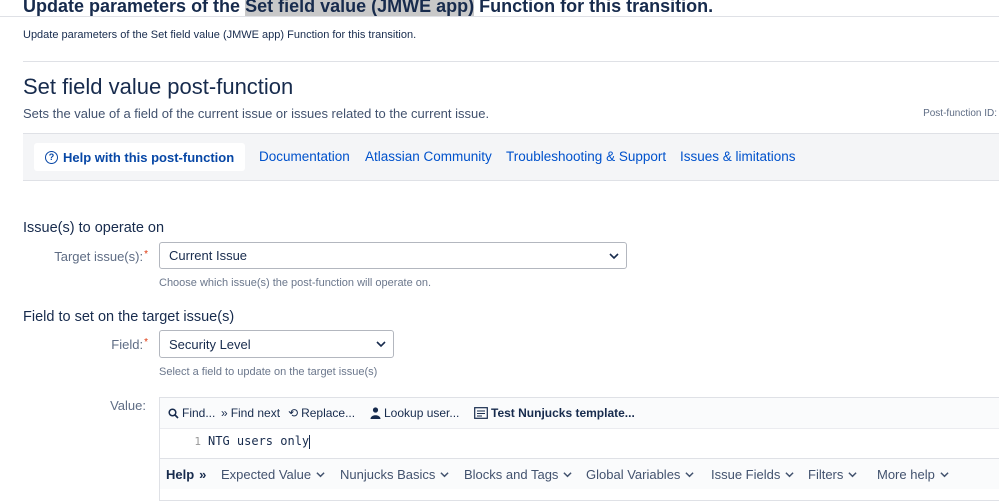 This screenshot has width=999, height=501. Describe the element at coordinates (266, 474) in the screenshot. I see `help-menu-item-label: Expected Value` at that location.